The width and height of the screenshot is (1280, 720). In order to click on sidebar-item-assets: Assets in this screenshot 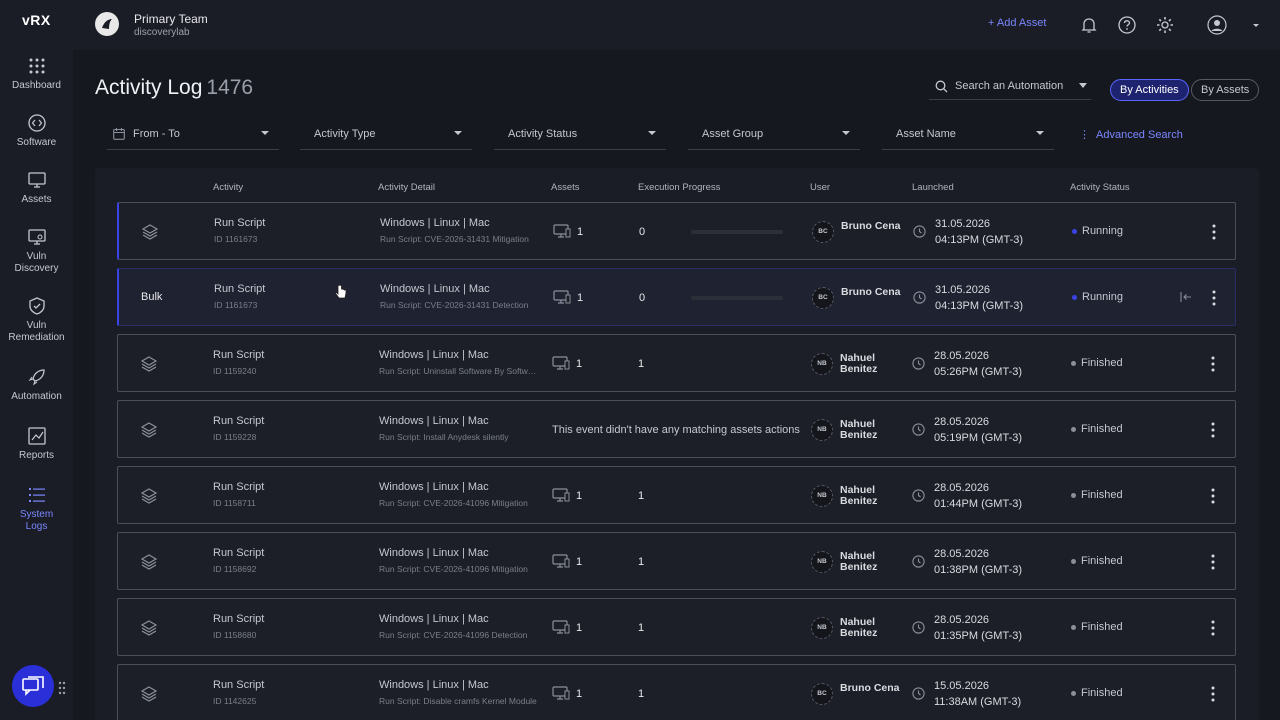, I will do `click(36, 188)`.